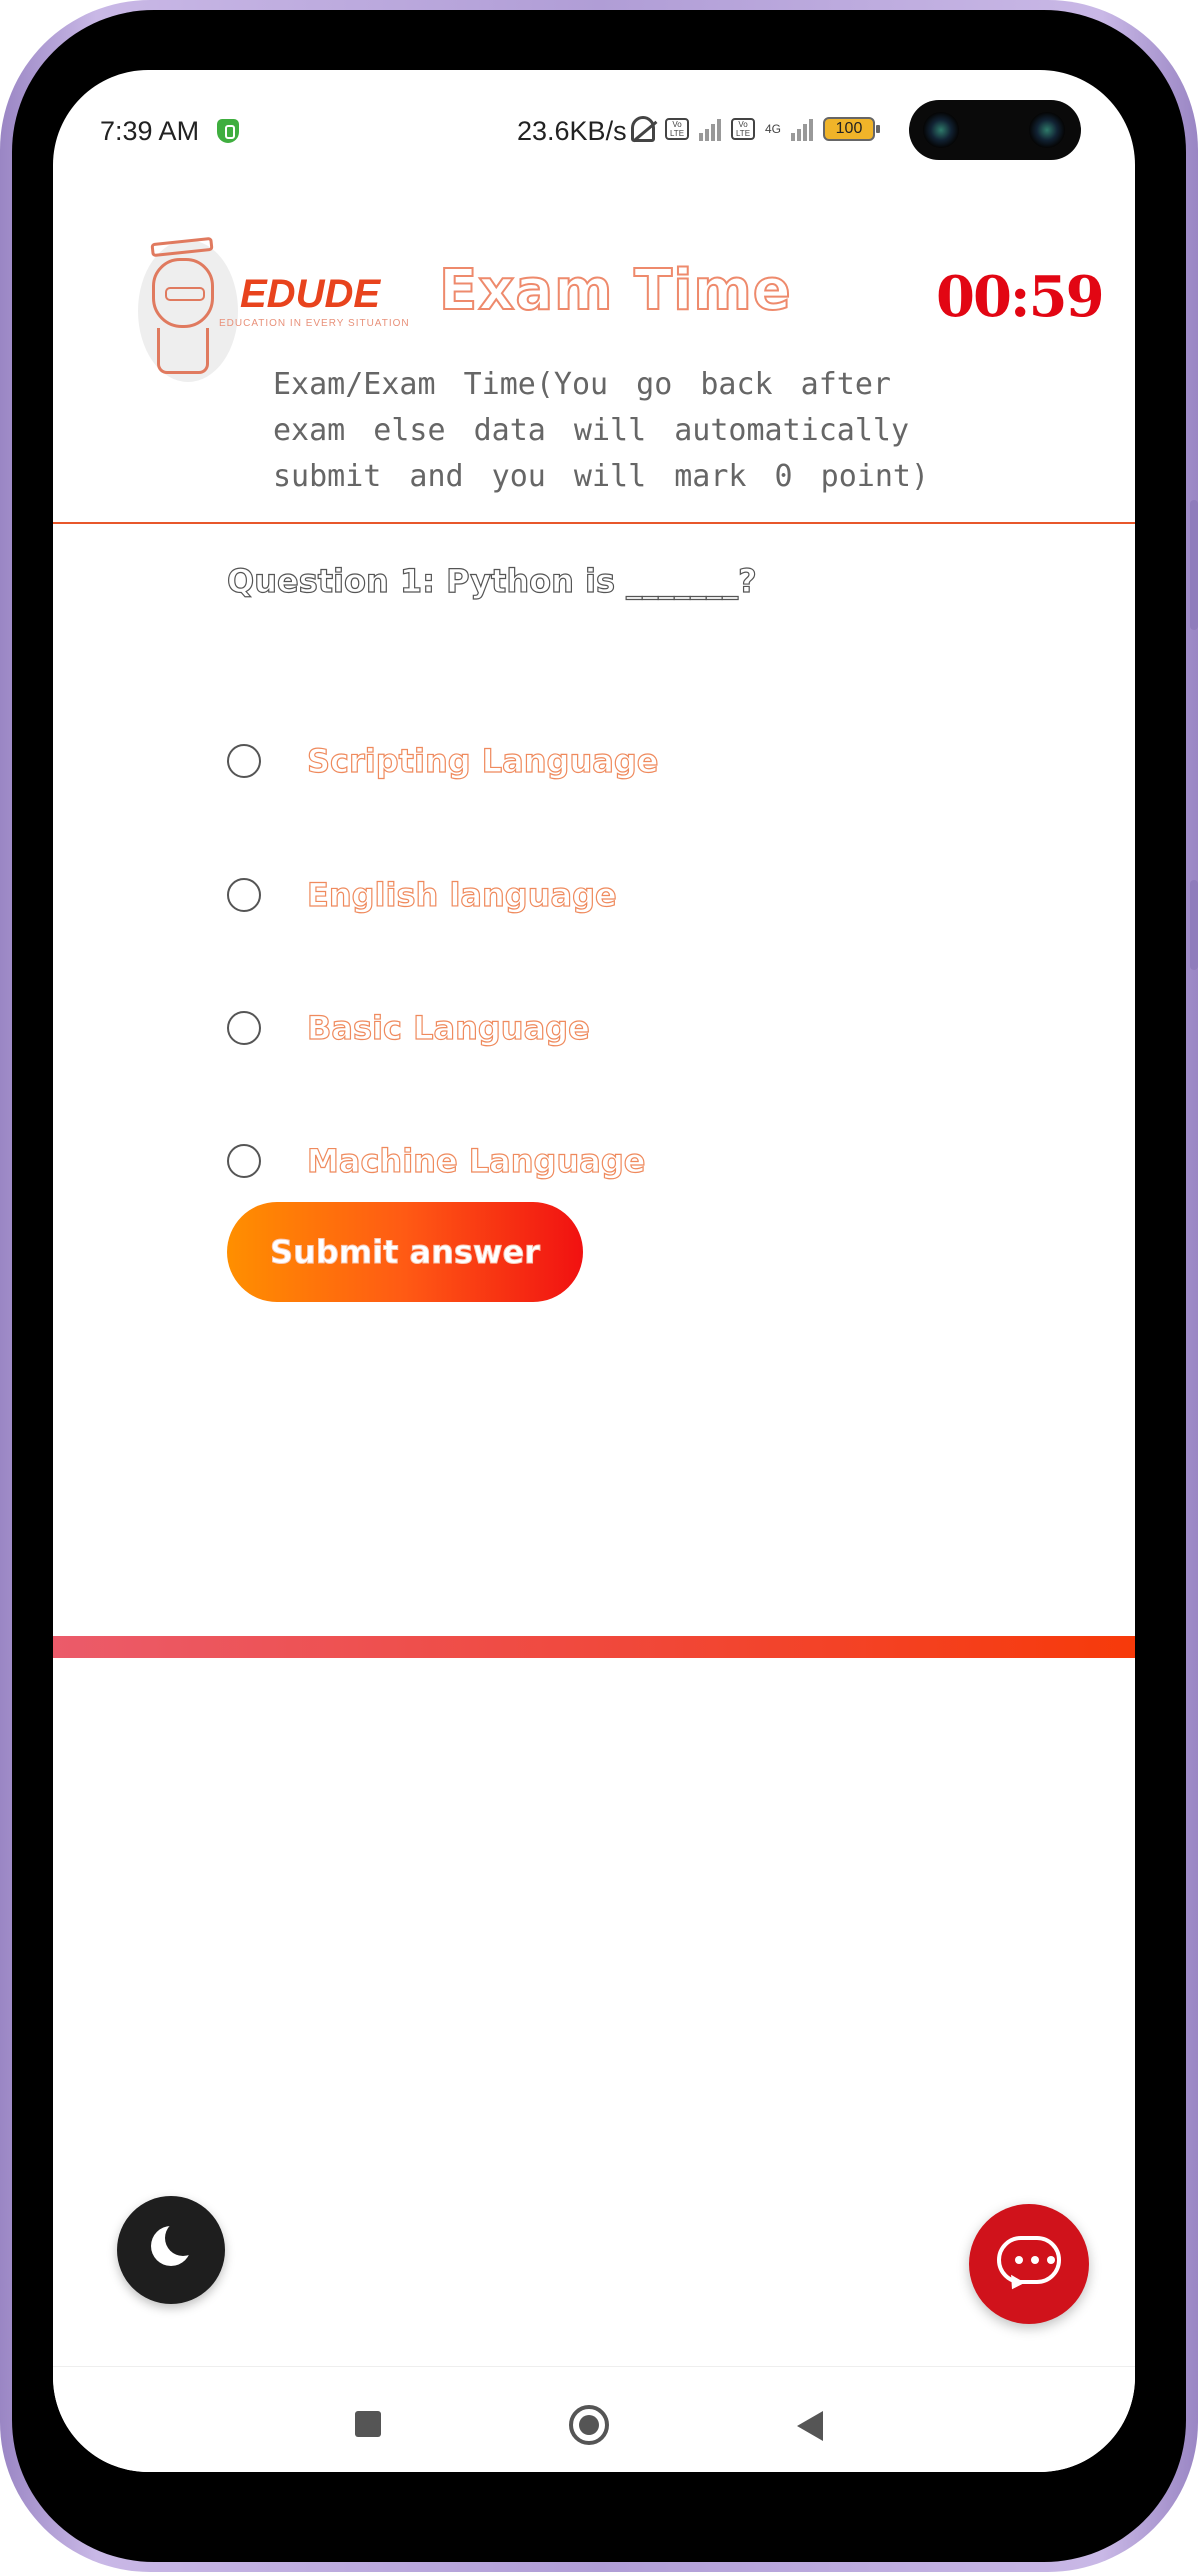 Image resolution: width=1198 pixels, height=2572 pixels. What do you see at coordinates (183, 351) in the screenshot?
I see `logo-mascot-body` at bounding box center [183, 351].